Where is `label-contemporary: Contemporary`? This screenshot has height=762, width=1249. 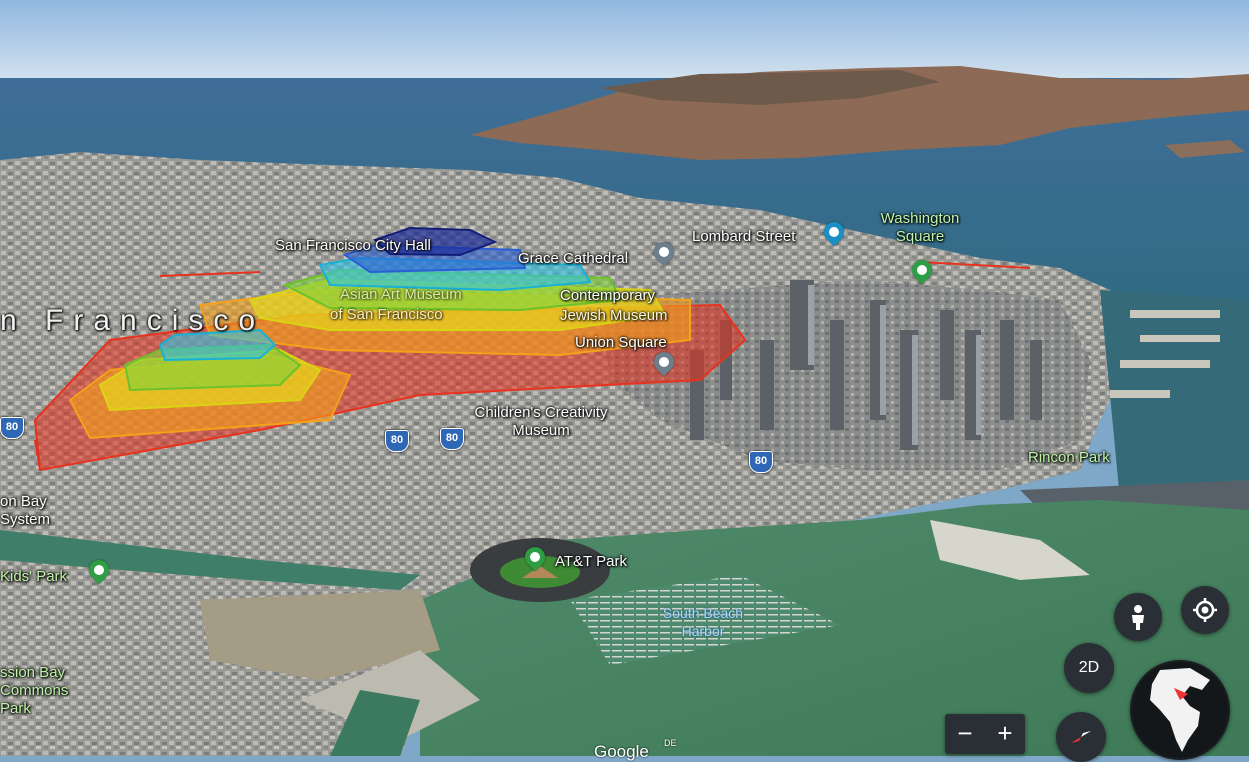 label-contemporary: Contemporary is located at coordinates (607, 296).